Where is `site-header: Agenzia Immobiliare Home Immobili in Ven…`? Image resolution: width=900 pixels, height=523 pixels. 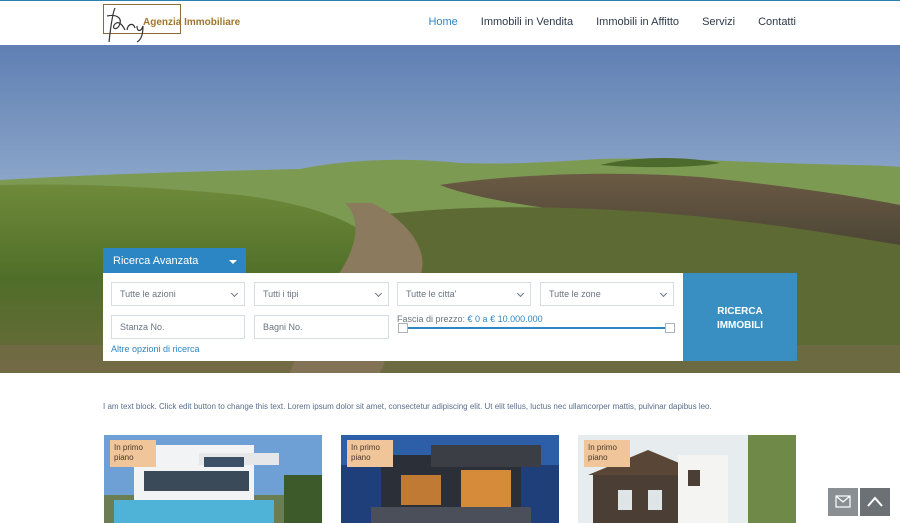
site-header: Agenzia Immobiliare Home Immobili in Ven… is located at coordinates (450, 22).